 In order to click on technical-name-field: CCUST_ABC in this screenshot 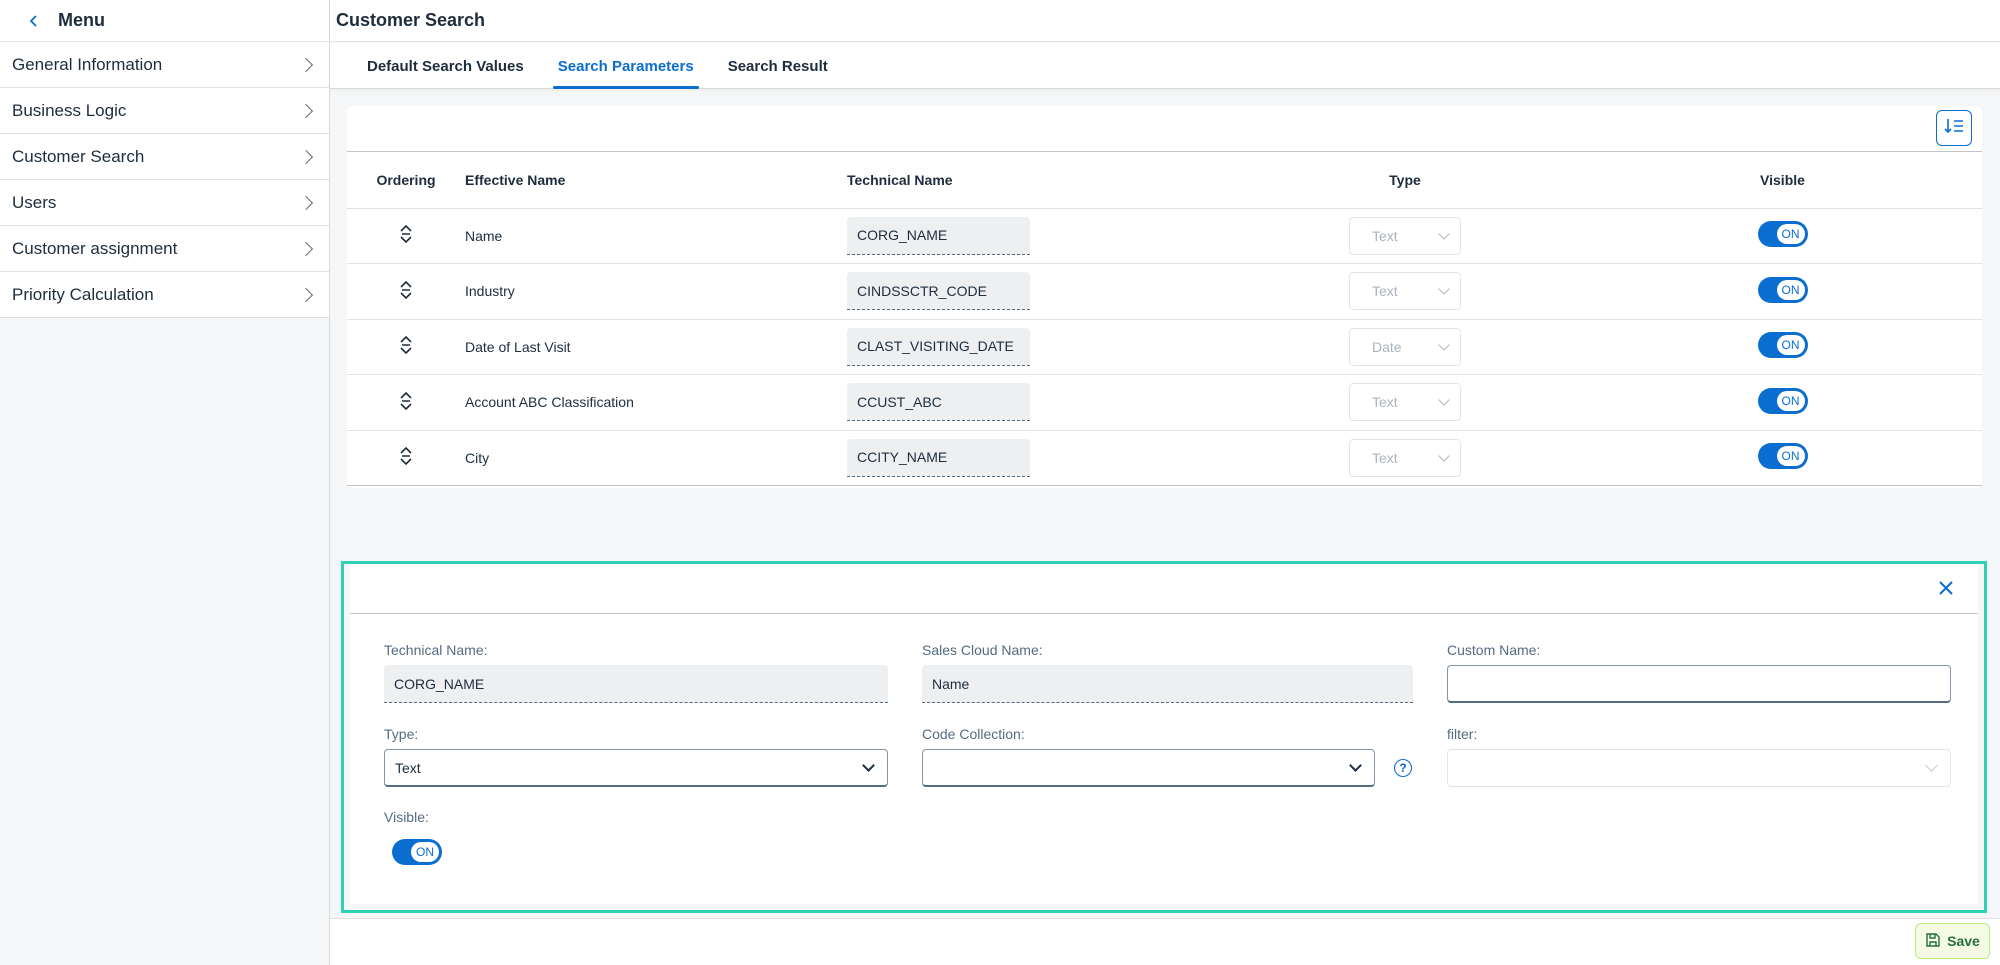, I will do `click(938, 402)`.